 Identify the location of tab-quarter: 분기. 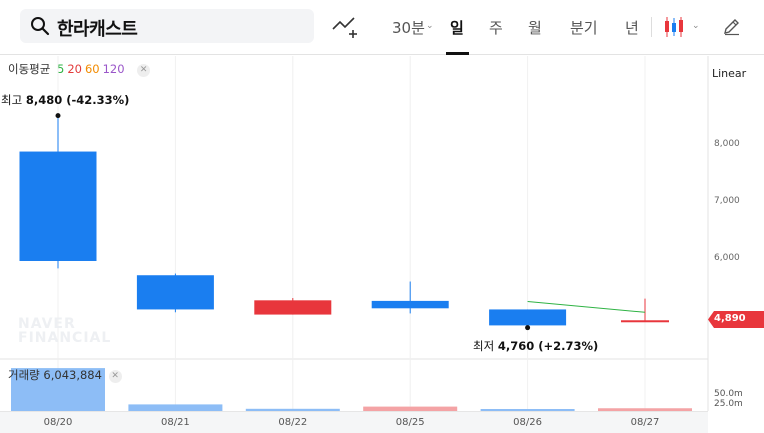
(584, 27).